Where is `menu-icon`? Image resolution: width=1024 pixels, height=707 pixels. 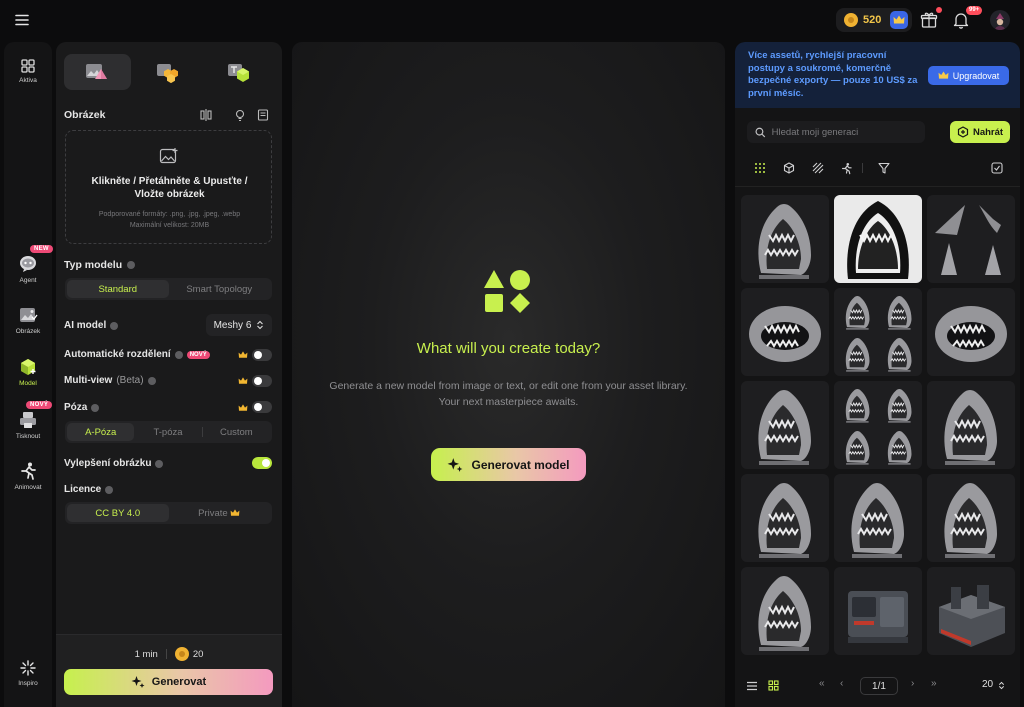 menu-icon is located at coordinates (22, 20).